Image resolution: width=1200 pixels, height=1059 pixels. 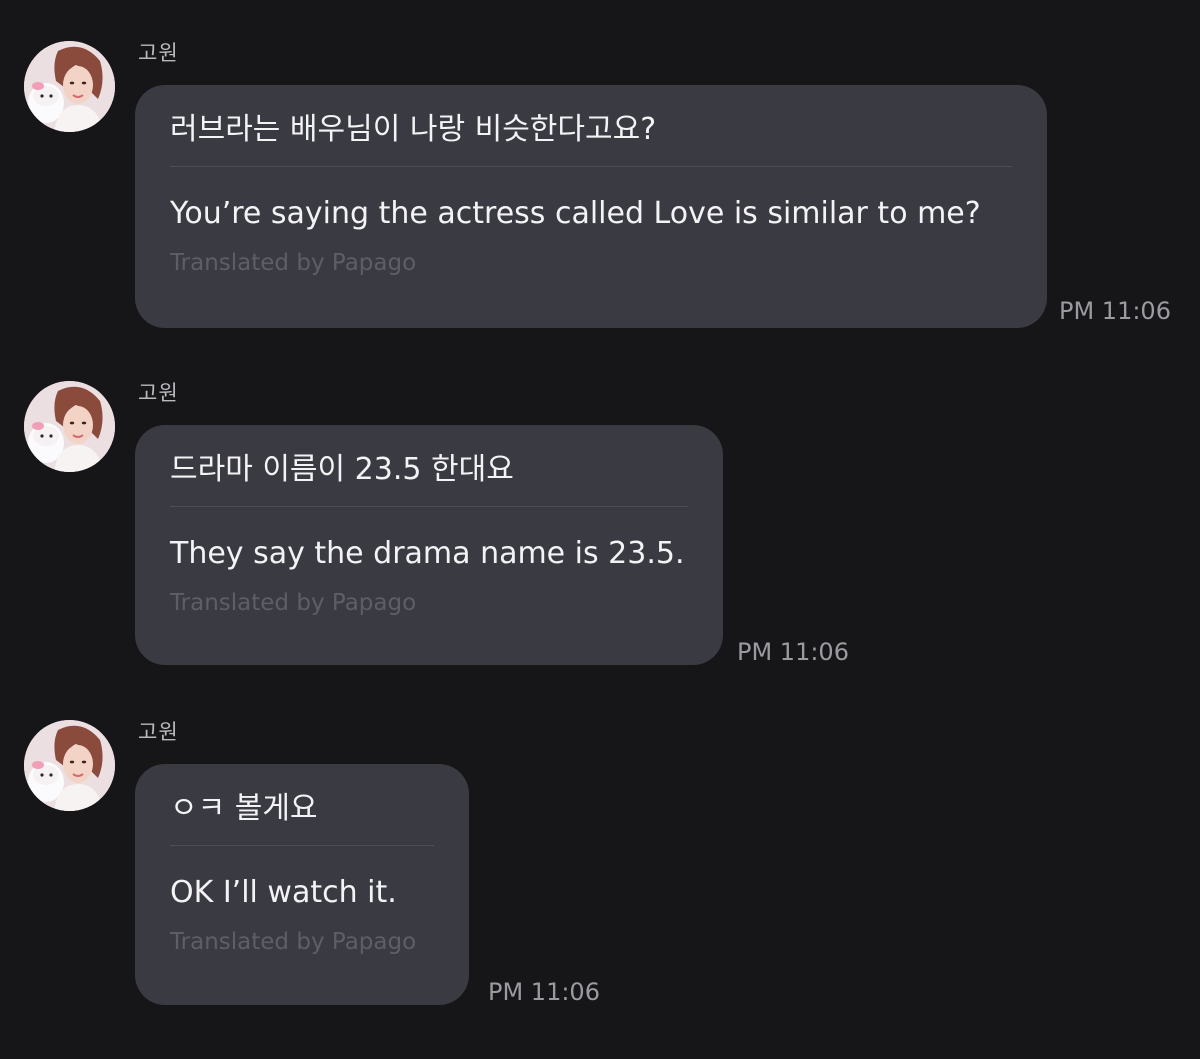 What do you see at coordinates (244, 808) in the screenshot?
I see `original-text: ㅇㅋ 볼게요` at bounding box center [244, 808].